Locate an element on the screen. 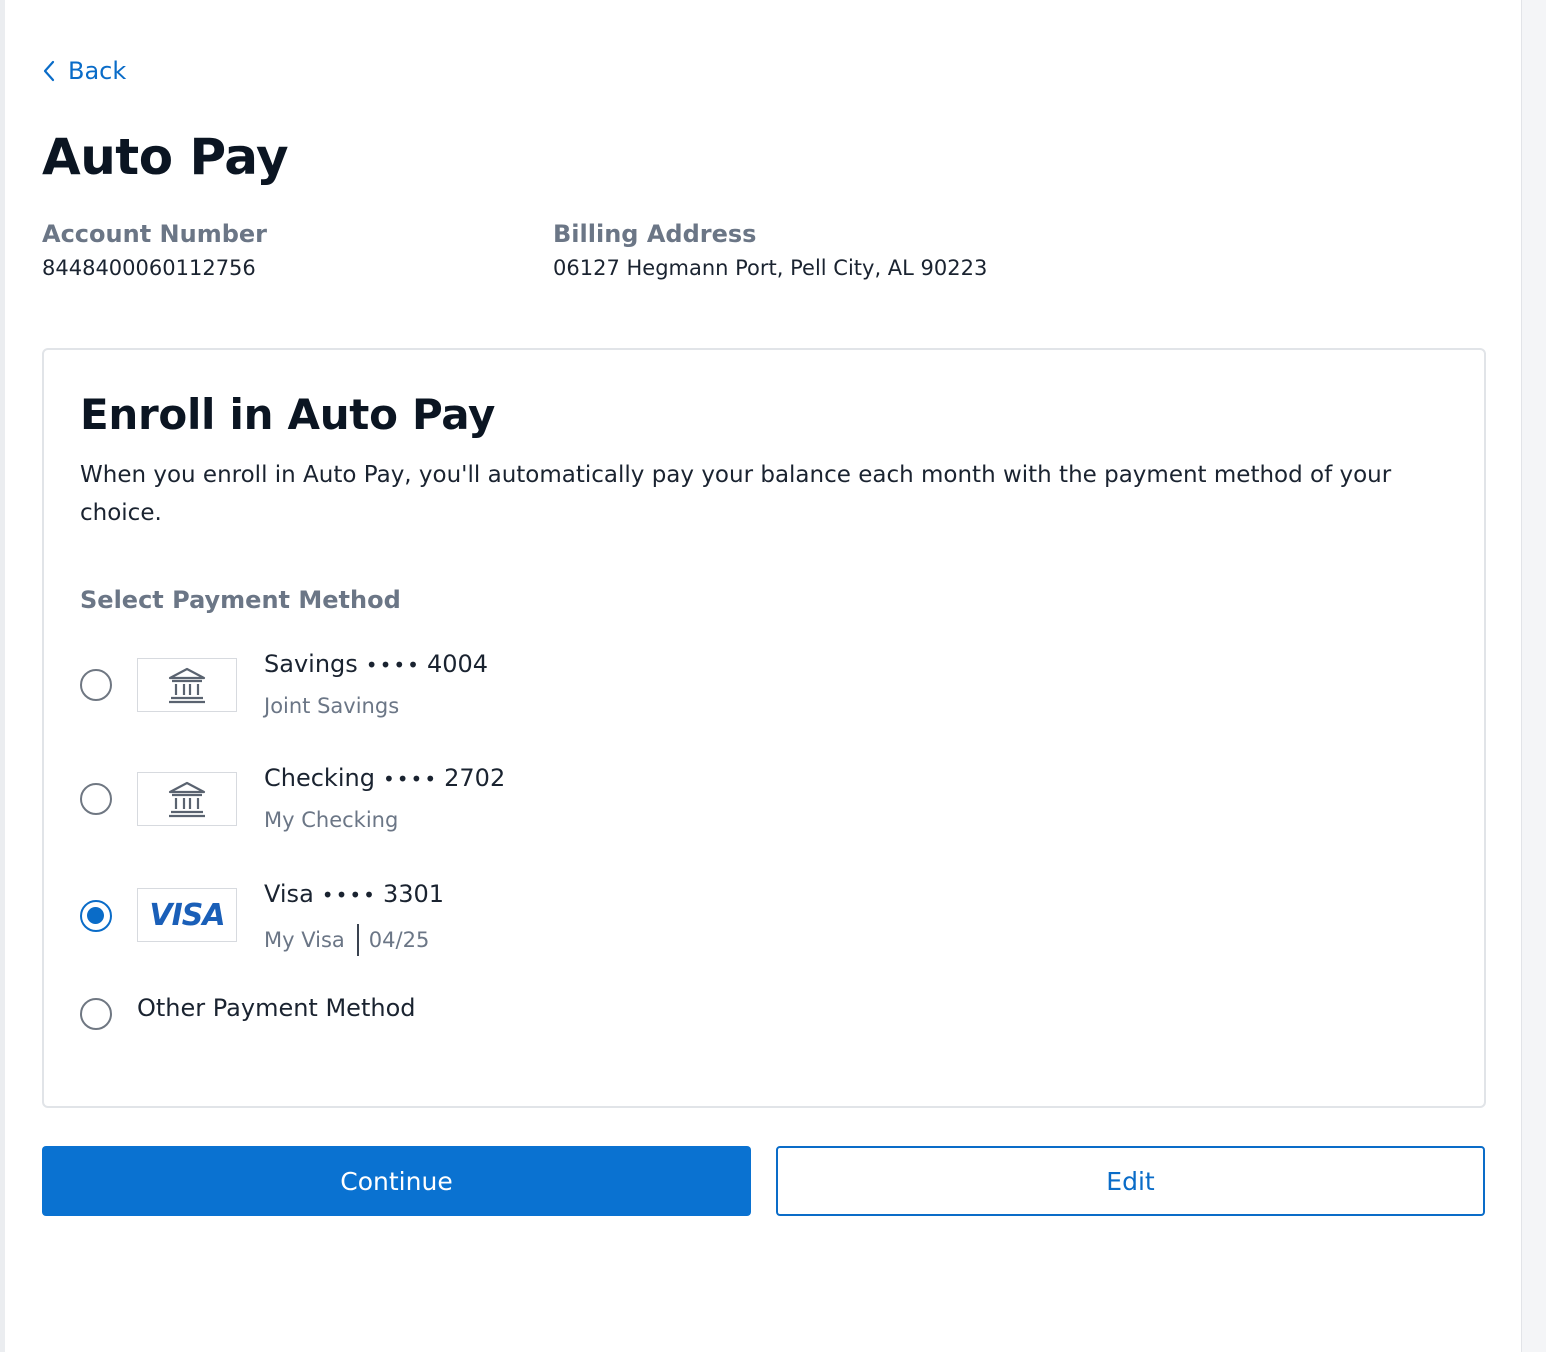  other-payment-method-label: Other Payment Method is located at coordinates (276, 1008).